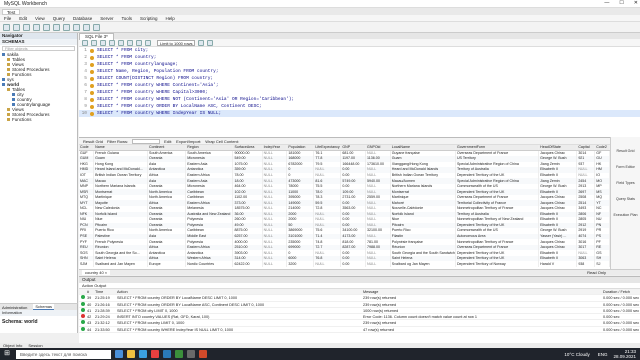 The image size is (640, 360). What do you see at coordinates (16, 27) in the screenshot?
I see `open-sql-icon` at bounding box center [16, 27].